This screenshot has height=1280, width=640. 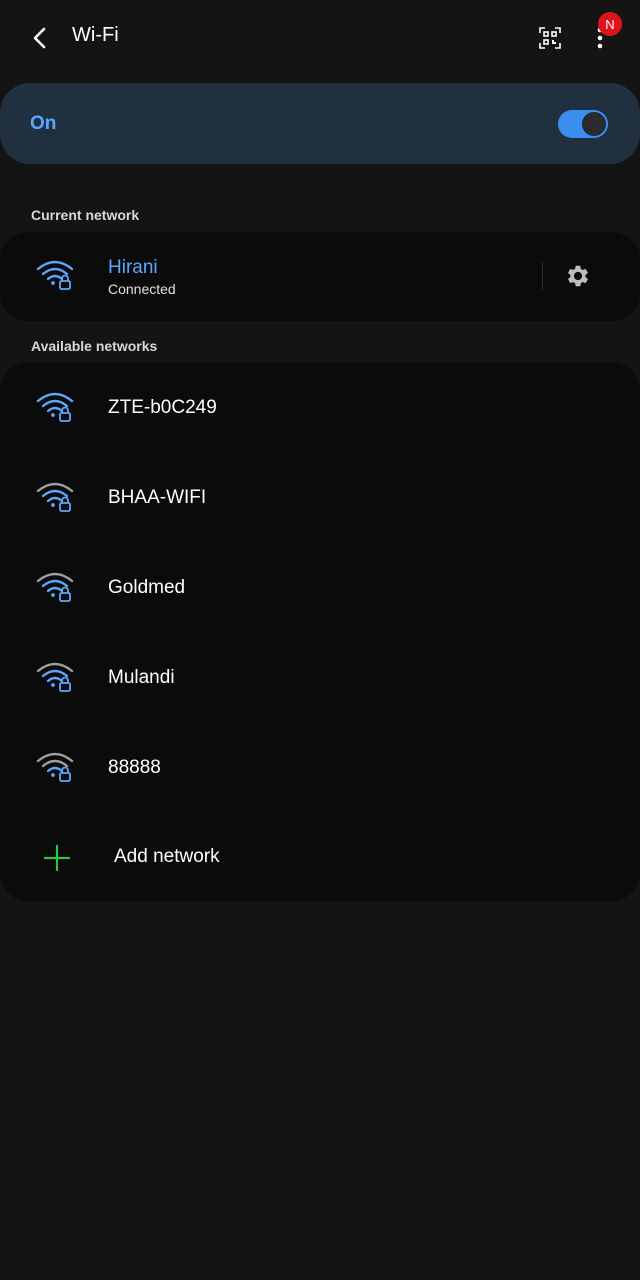 What do you see at coordinates (162, 407) in the screenshot?
I see `network-name: ZTE-b0C249` at bounding box center [162, 407].